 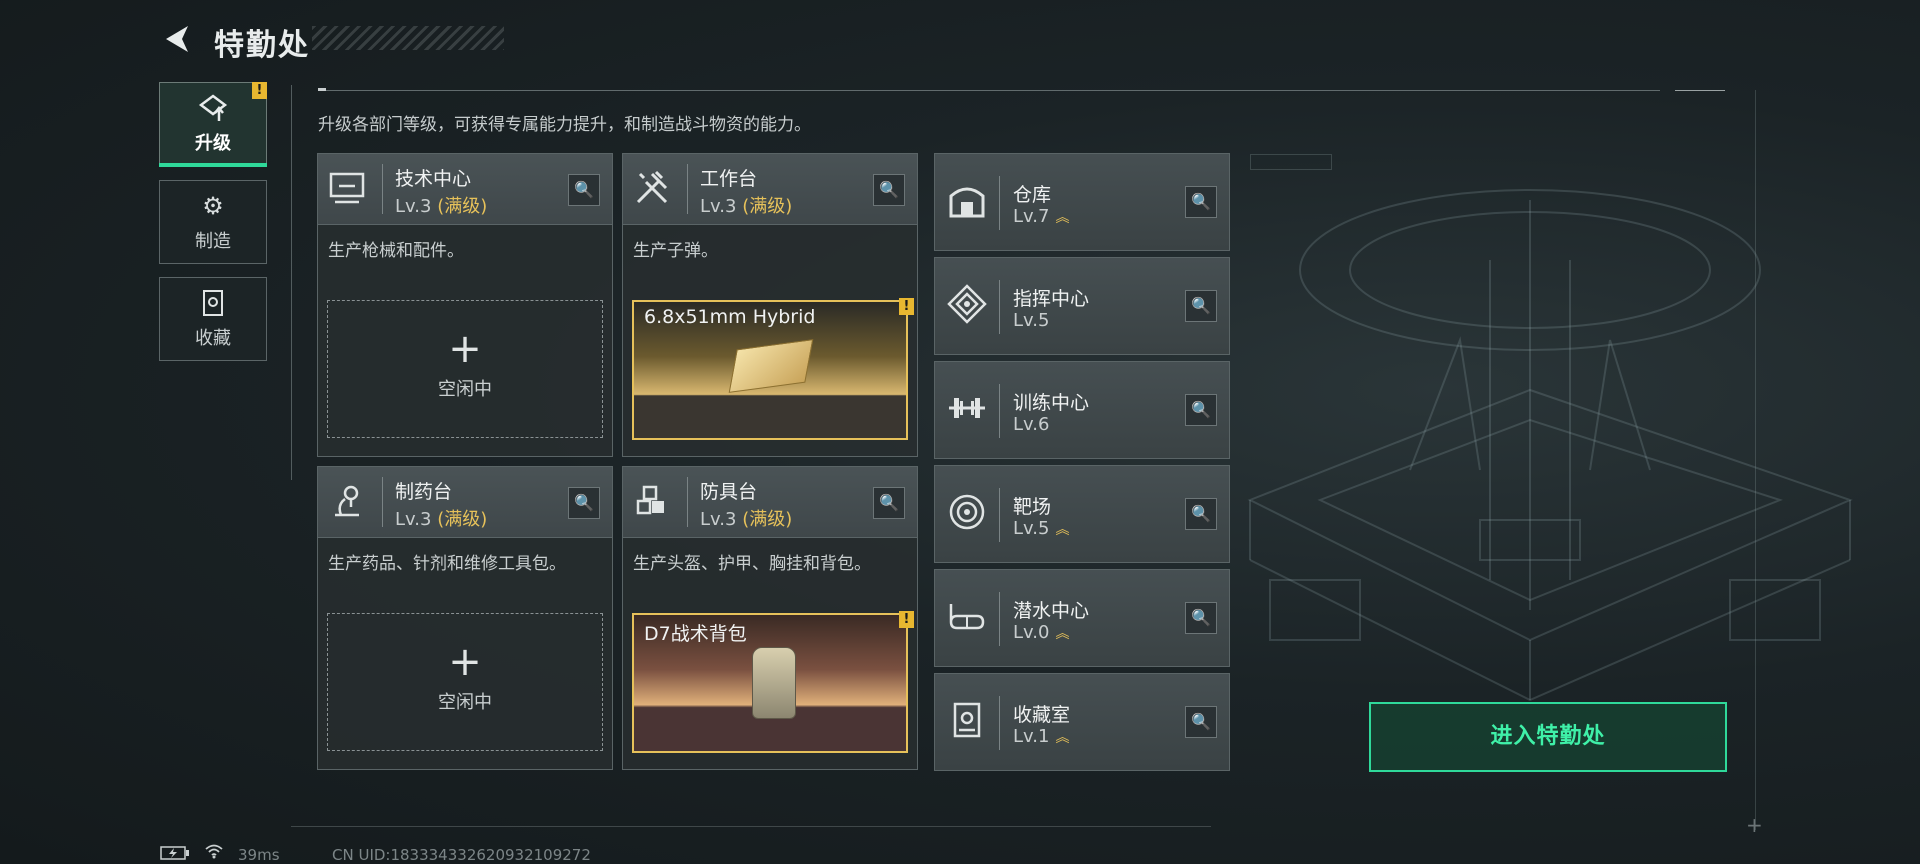 What do you see at coordinates (967, 722) in the screenshot?
I see `collection-room-icon` at bounding box center [967, 722].